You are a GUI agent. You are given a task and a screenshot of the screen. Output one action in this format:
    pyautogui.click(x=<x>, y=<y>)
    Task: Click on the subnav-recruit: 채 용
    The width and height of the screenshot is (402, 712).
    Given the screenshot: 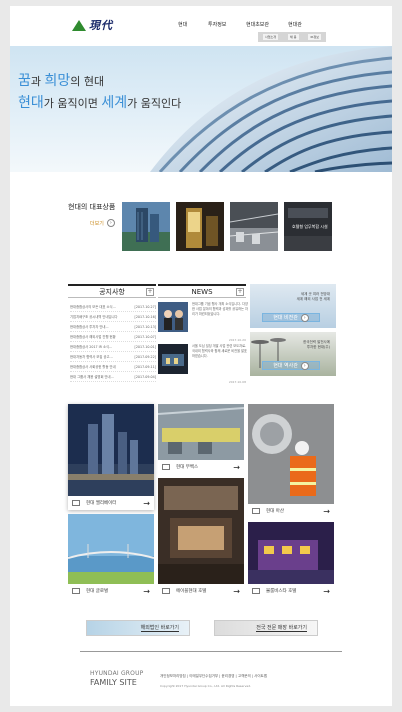 What is the action you would take?
    pyautogui.click(x=293, y=37)
    